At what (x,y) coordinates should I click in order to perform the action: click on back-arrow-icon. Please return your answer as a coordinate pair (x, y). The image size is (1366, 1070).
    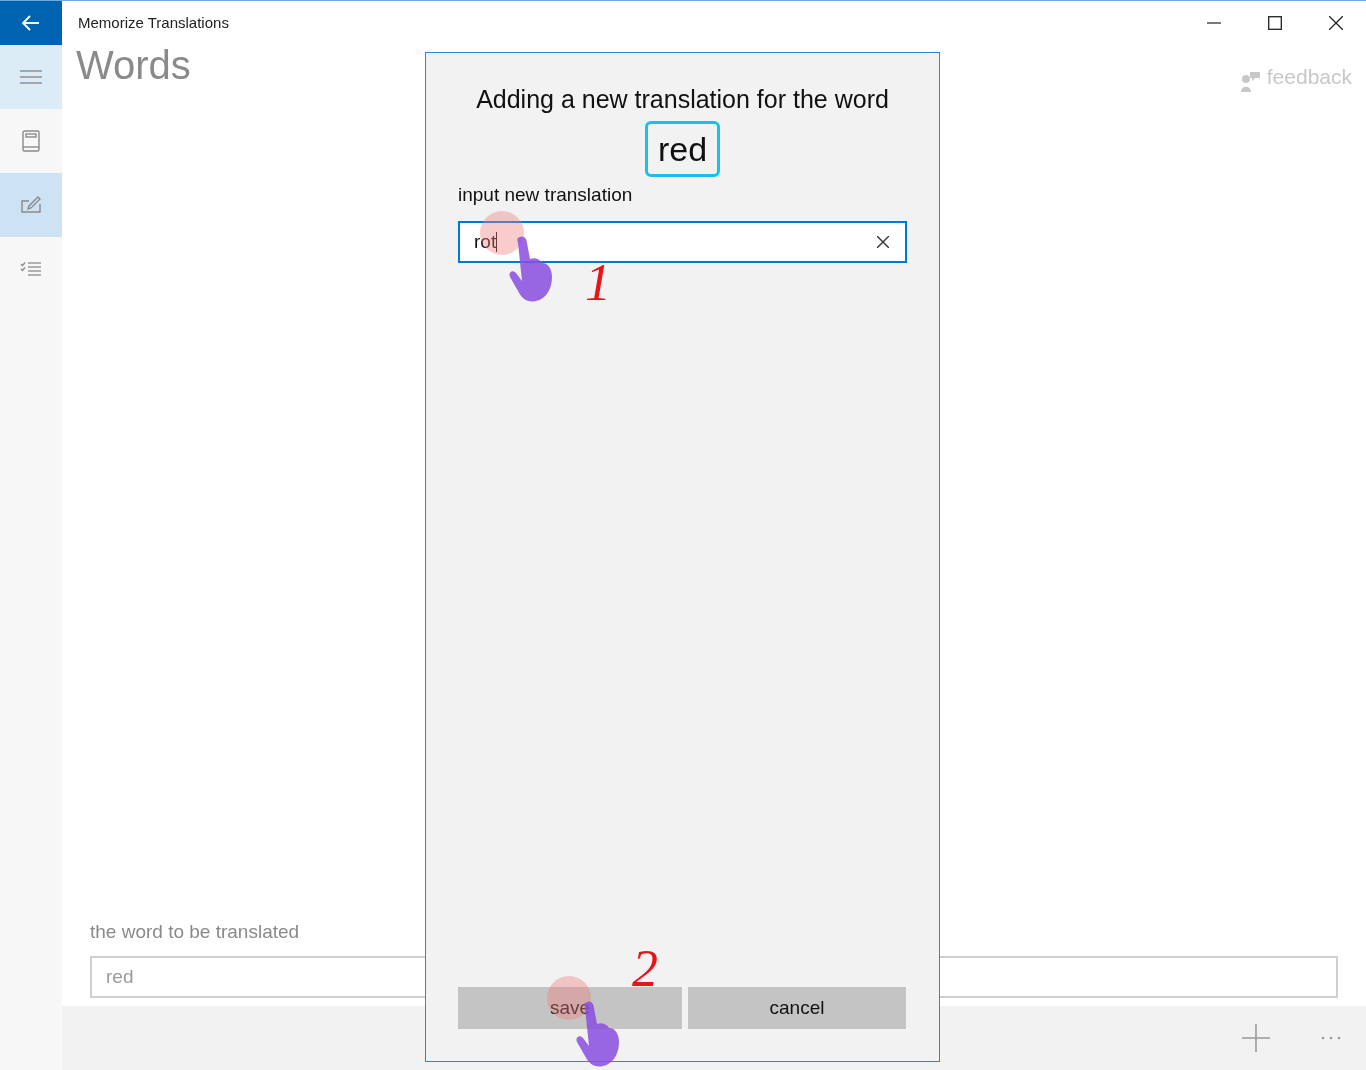
    Looking at the image, I should click on (31, 23).